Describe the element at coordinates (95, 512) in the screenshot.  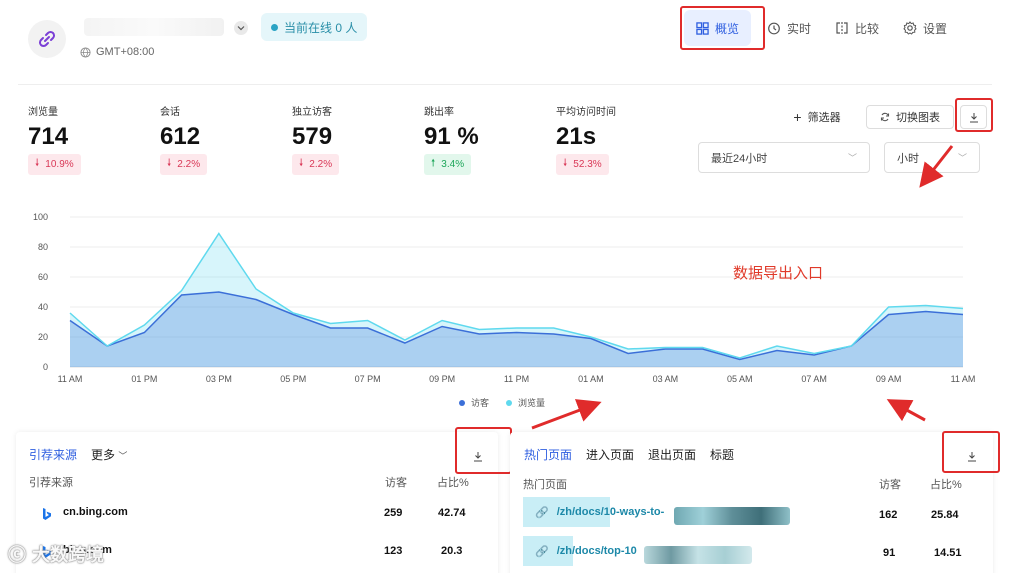
I see `referrer-name: cn.bing.com` at that location.